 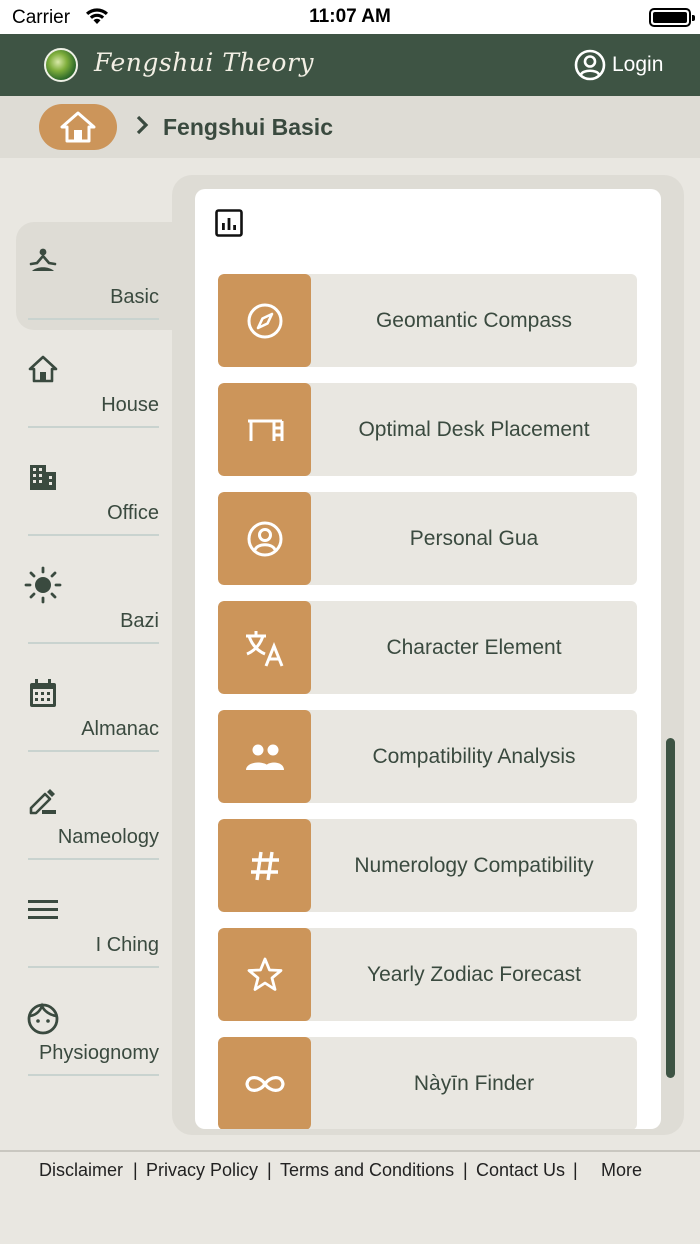 What do you see at coordinates (264, 1083) in the screenshot?
I see `infinity-icon` at bounding box center [264, 1083].